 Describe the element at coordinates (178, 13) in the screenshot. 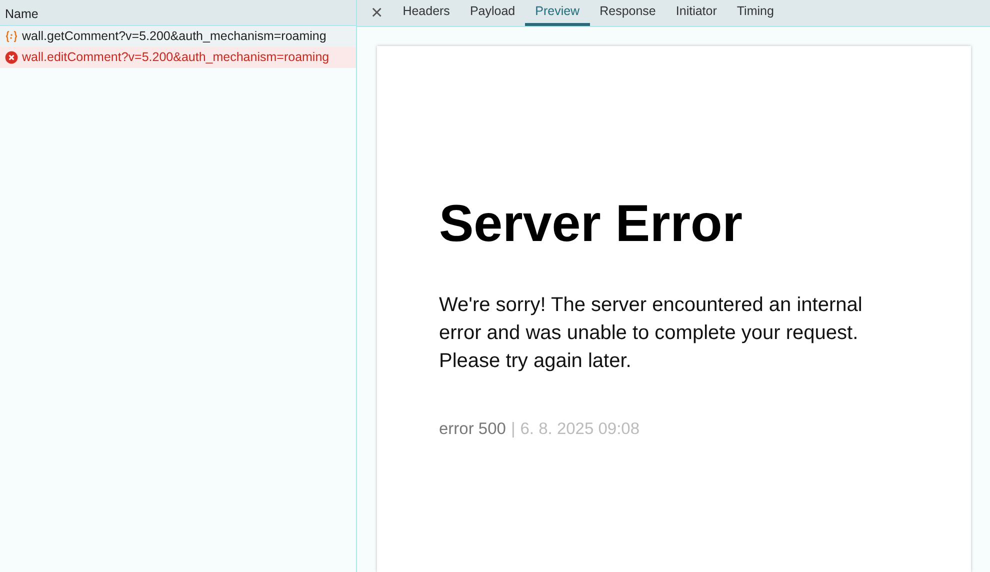

I see `column-header: Name` at that location.